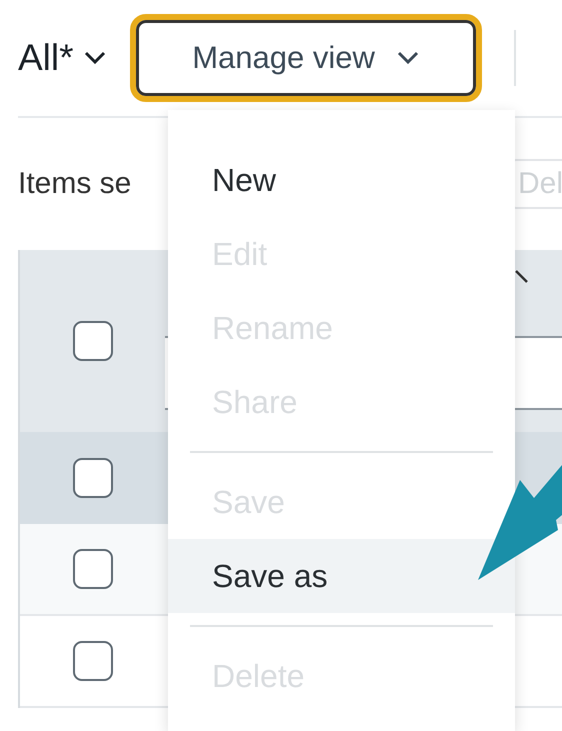 The width and height of the screenshot is (562, 731). Describe the element at coordinates (230, 180) in the screenshot. I see `menu-item: New` at that location.